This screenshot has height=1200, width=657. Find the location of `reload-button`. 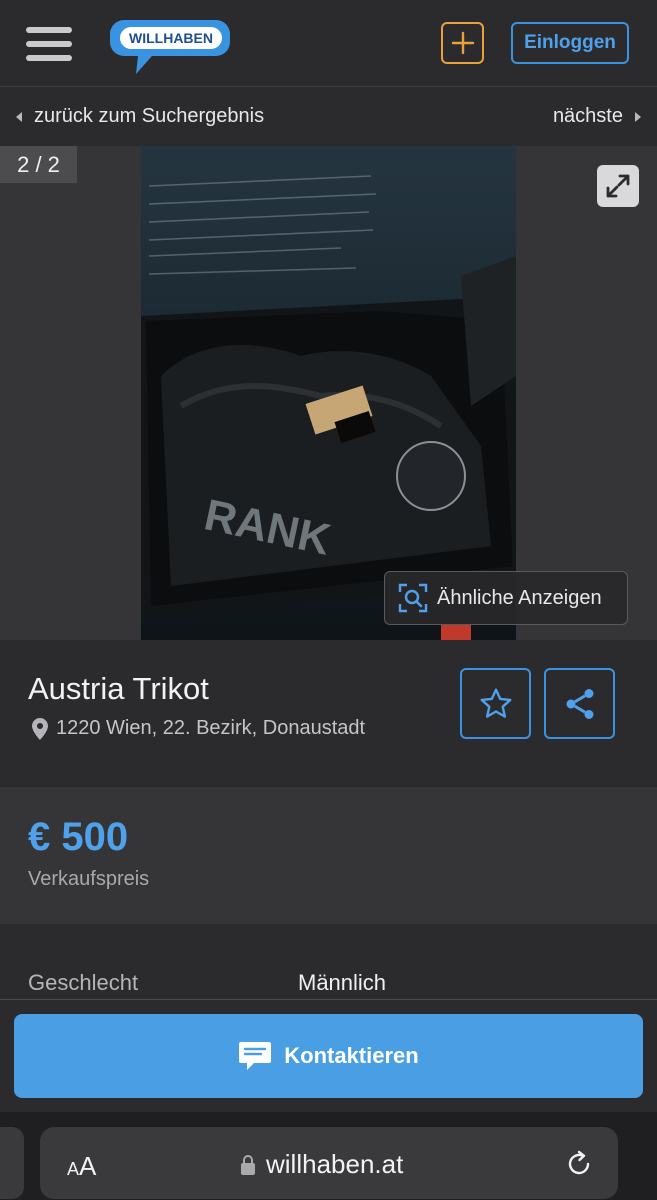

reload-button is located at coordinates (579, 1166).